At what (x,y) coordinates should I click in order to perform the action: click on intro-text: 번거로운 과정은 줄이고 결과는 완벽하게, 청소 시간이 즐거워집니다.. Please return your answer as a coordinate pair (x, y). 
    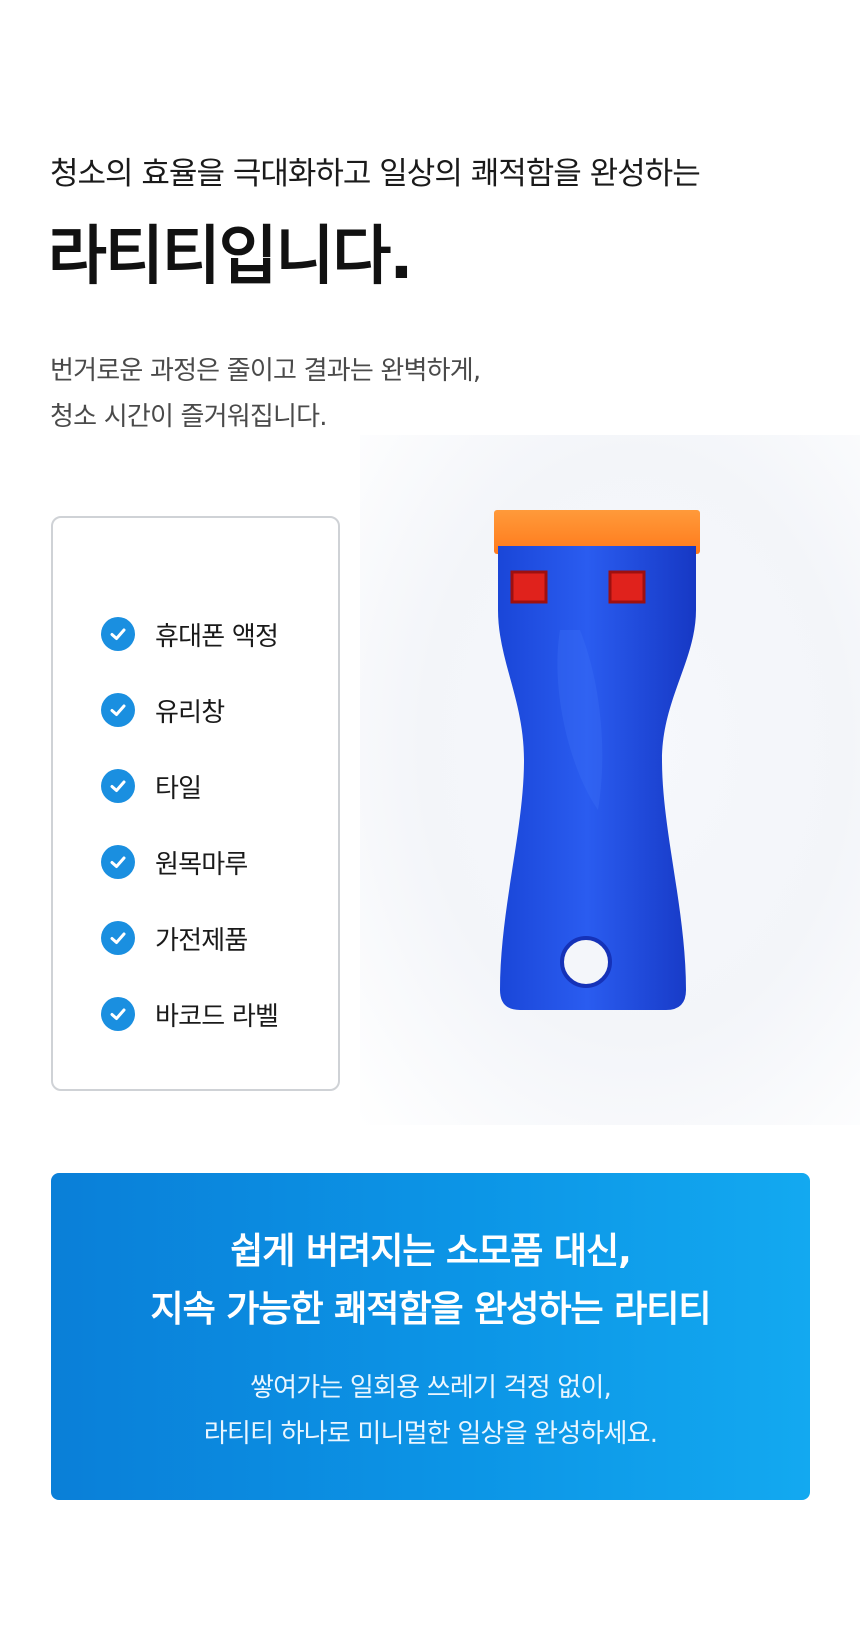
    Looking at the image, I should click on (265, 394).